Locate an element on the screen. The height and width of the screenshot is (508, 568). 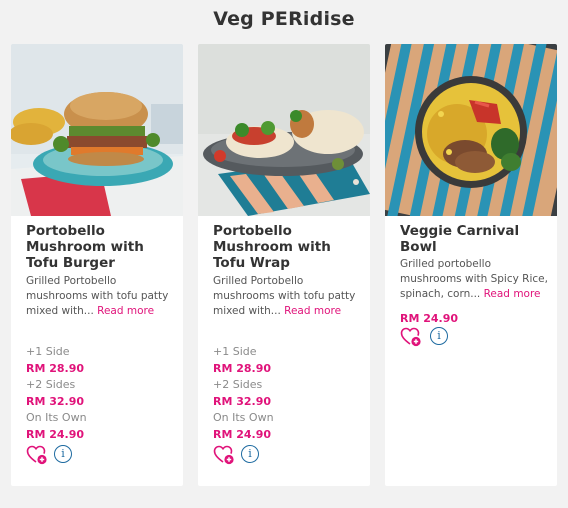
food-photo-tofu-burger is located at coordinates (97, 130).